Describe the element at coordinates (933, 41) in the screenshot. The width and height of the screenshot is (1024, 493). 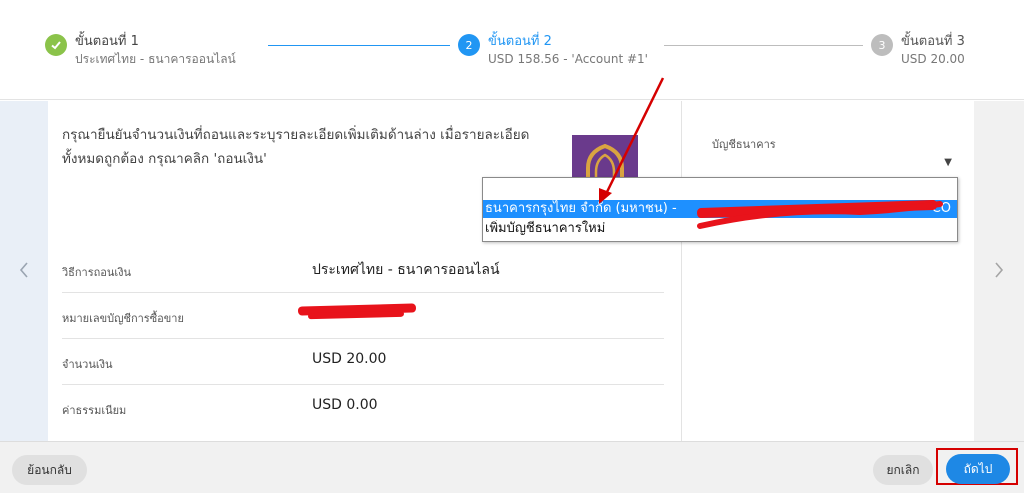
I see `step-3-title: ขั้นตอนที่ 3` at that location.